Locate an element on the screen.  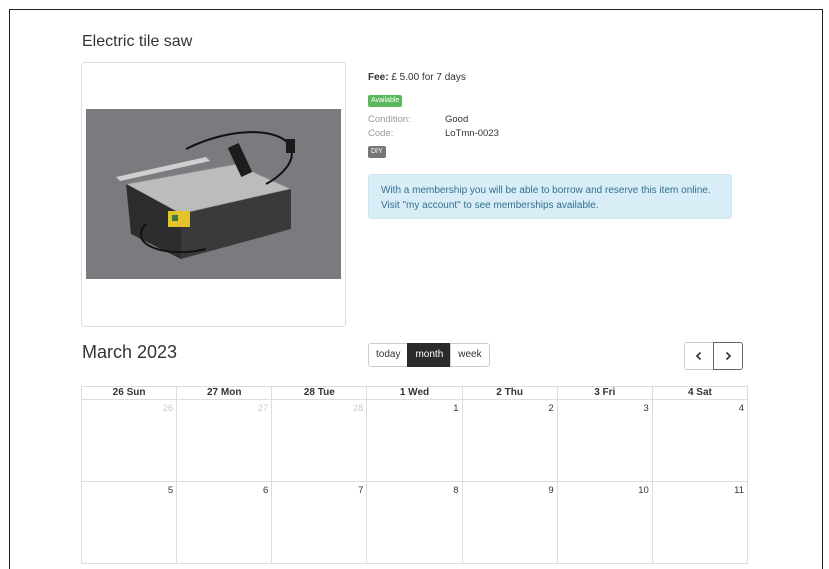
calendar-day-cell: 10 is located at coordinates (604, 522).